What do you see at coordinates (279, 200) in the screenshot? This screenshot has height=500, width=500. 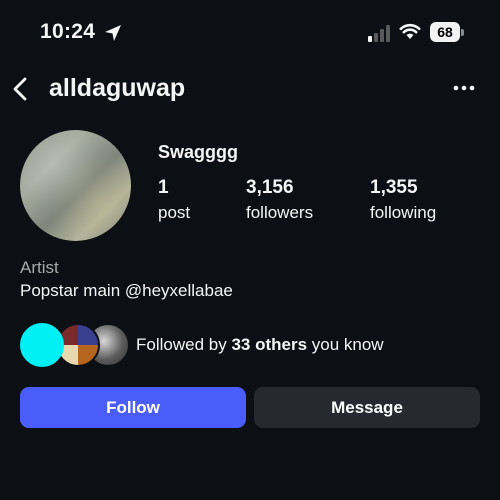 I see `stat-followers: 3,156 followers` at bounding box center [279, 200].